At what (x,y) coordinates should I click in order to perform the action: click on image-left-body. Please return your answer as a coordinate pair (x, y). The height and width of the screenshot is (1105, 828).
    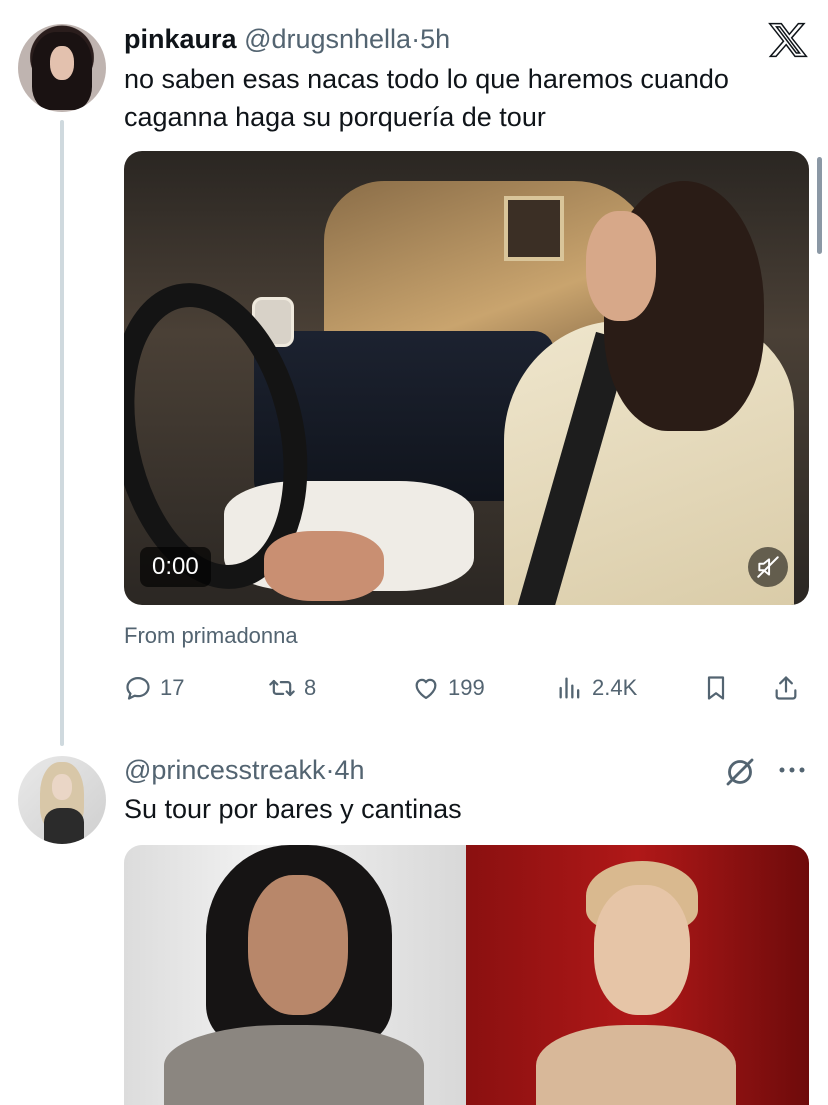
    Looking at the image, I should click on (294, 1065).